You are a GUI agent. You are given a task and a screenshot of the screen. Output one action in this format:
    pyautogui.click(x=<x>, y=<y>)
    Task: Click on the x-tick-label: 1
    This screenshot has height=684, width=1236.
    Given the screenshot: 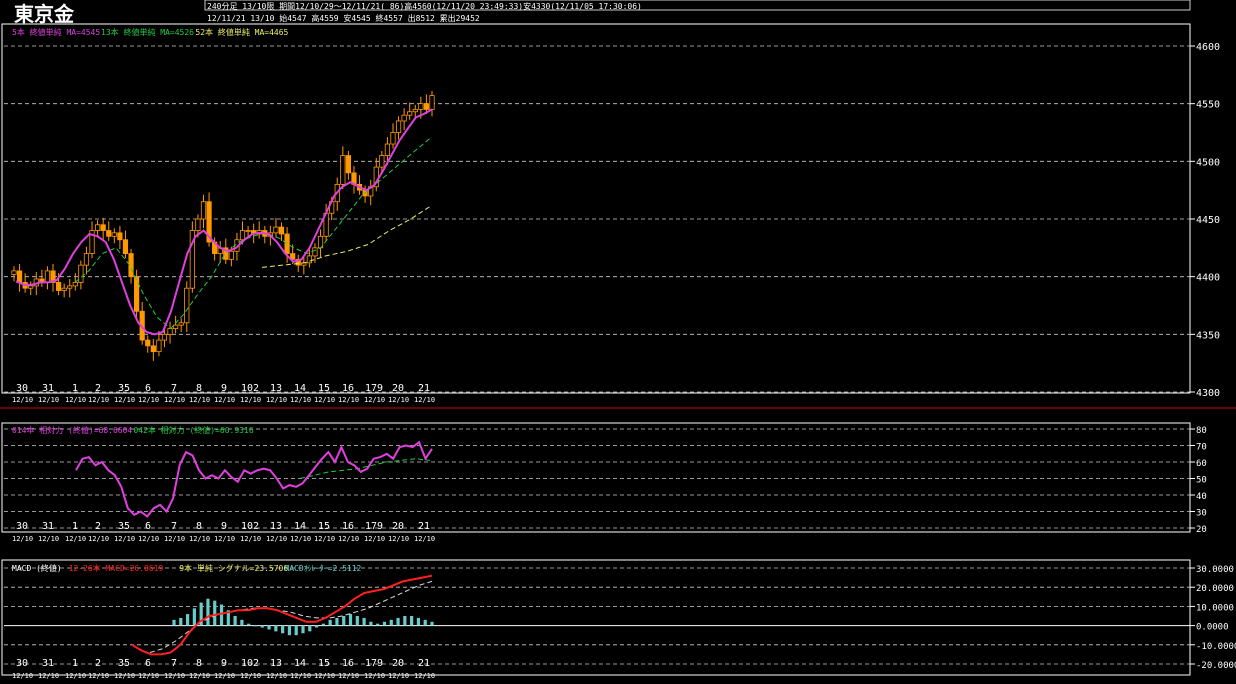 What is the action you would take?
    pyautogui.click(x=75, y=526)
    